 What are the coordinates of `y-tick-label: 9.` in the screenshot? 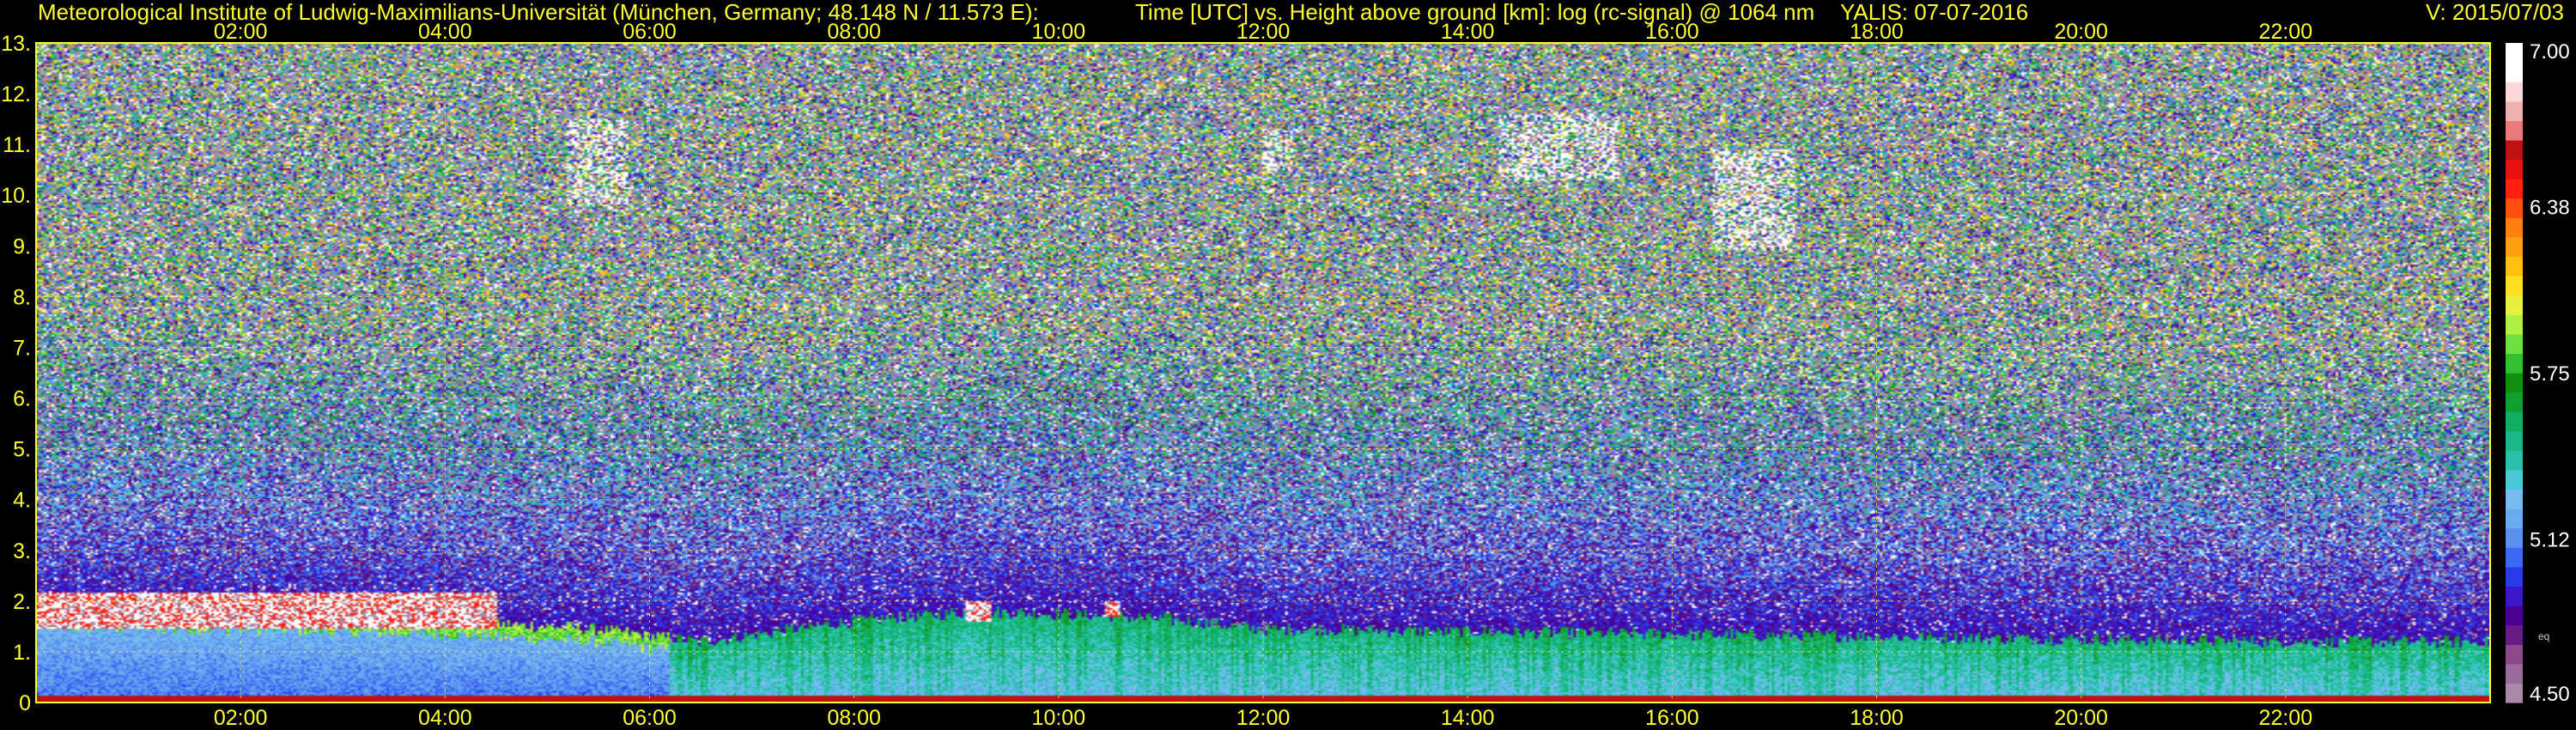 It's located at (22, 246).